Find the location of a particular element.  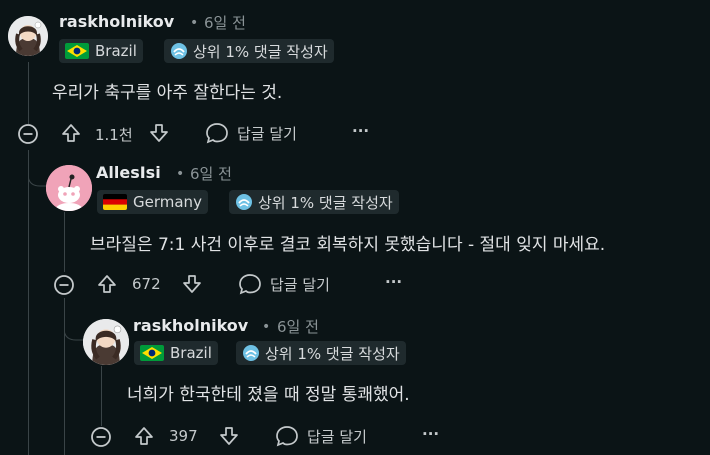

vote-count: 1.1천 is located at coordinates (114, 135).